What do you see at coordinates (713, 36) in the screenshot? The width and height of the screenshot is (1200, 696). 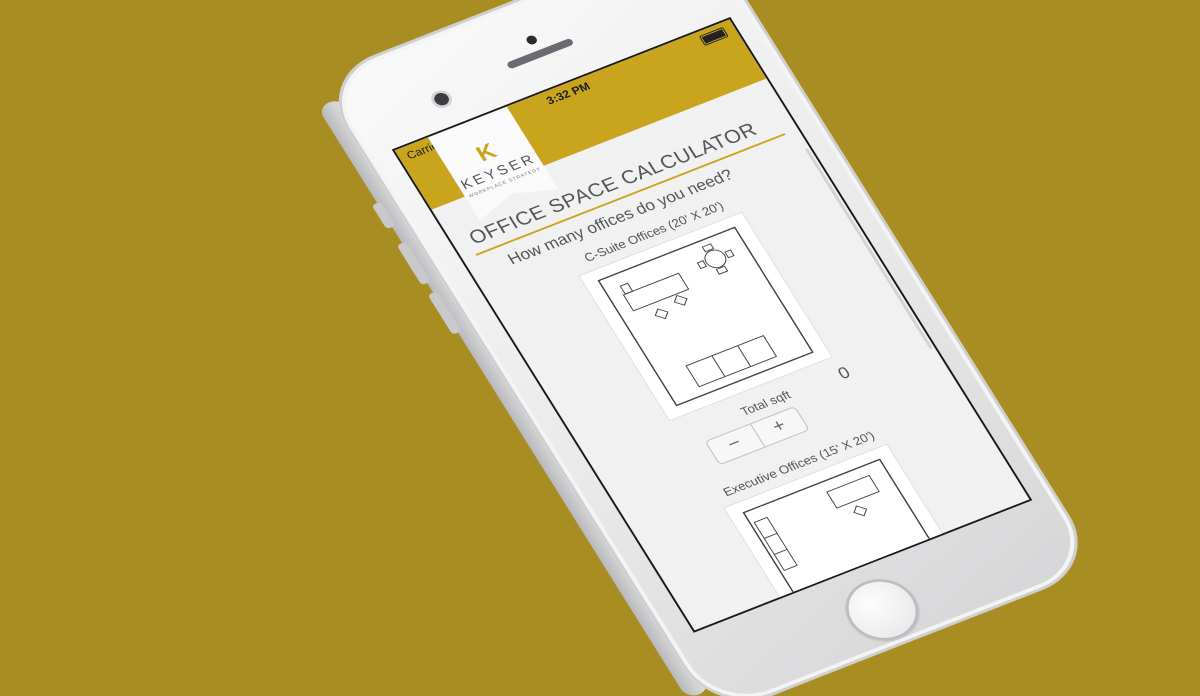 I see `battery-icon` at bounding box center [713, 36].